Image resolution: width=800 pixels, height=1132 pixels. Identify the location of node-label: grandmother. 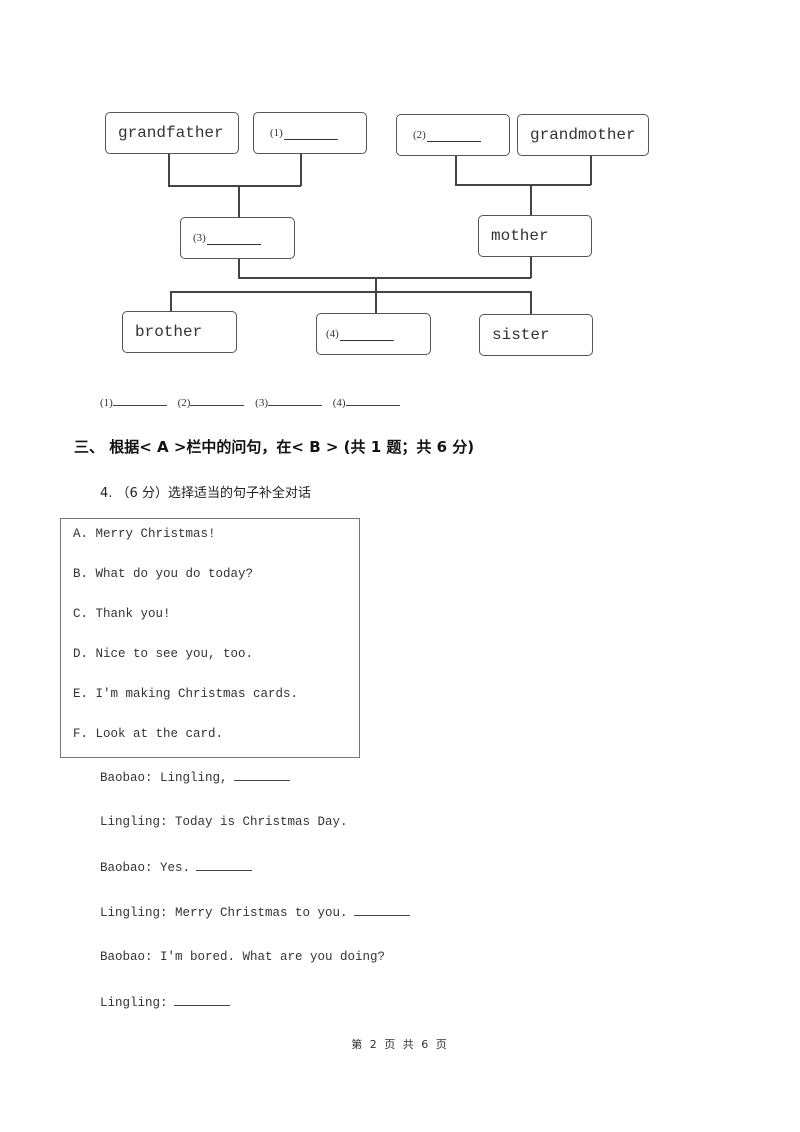
(583, 135).